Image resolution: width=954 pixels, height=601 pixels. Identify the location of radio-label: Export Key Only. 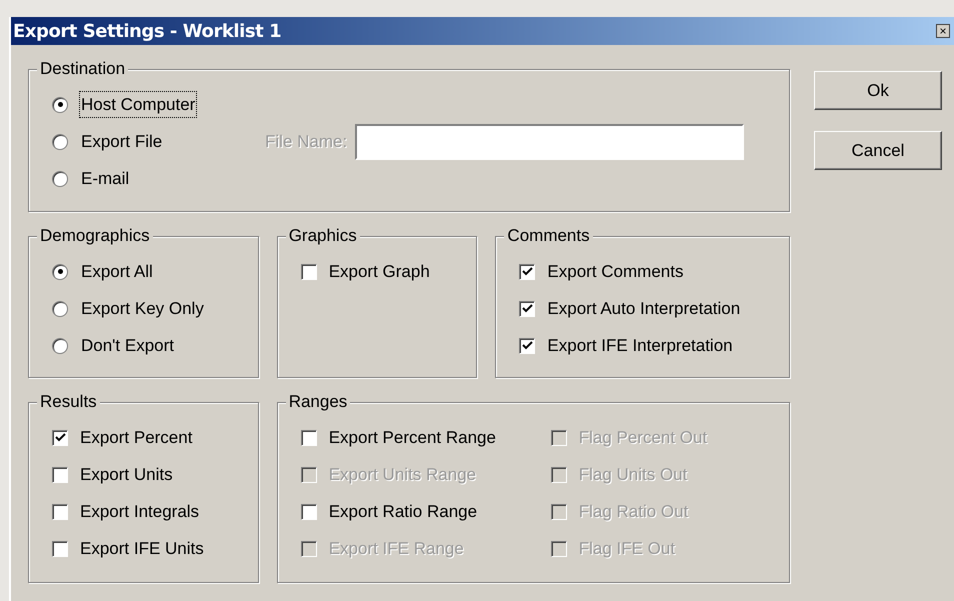
(142, 309).